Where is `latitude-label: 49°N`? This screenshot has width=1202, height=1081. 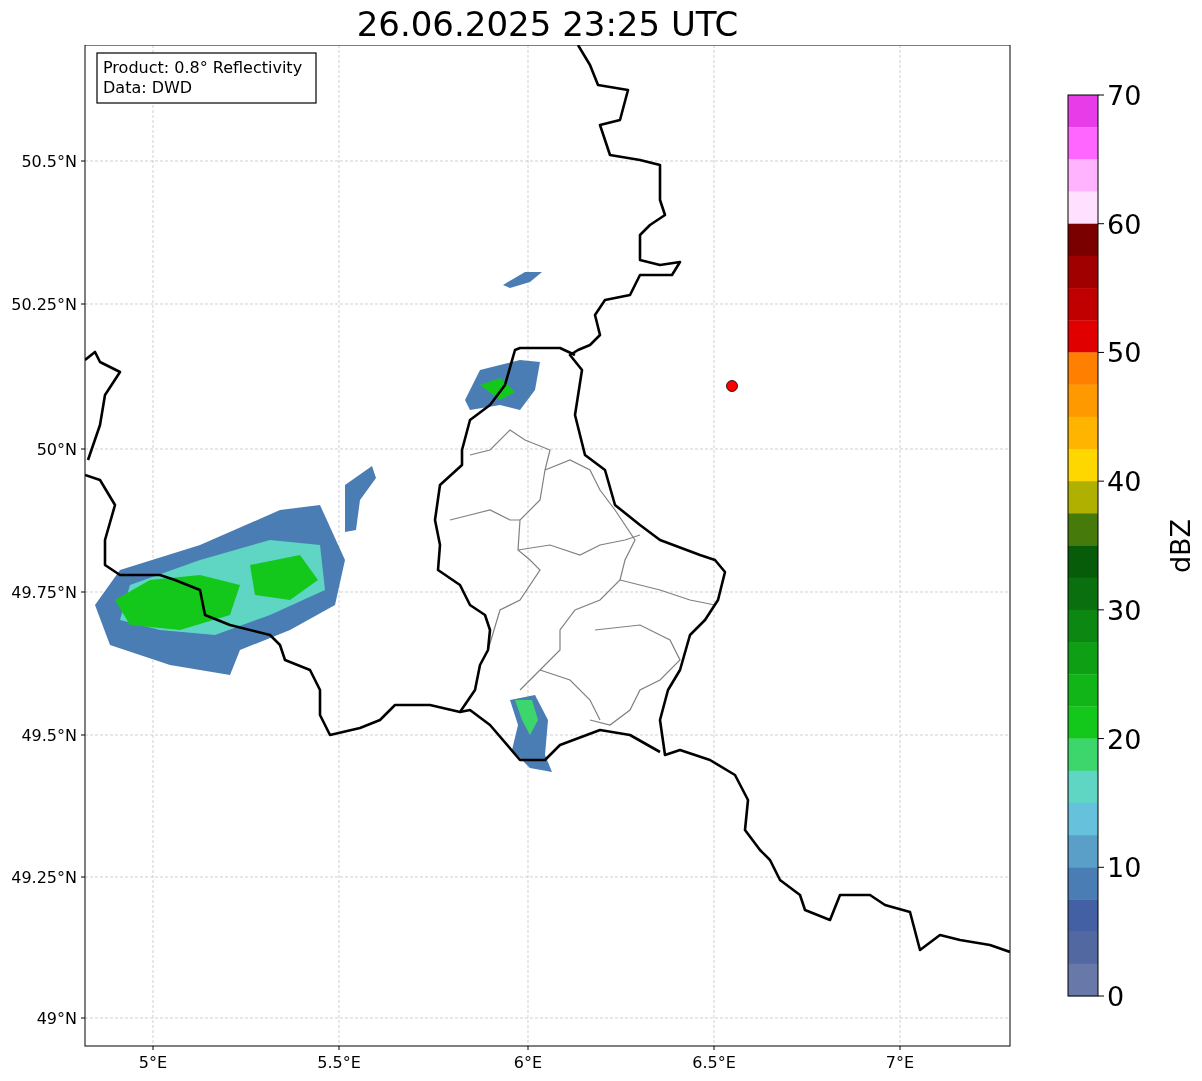
latitude-label: 49°N is located at coordinates (56, 1018).